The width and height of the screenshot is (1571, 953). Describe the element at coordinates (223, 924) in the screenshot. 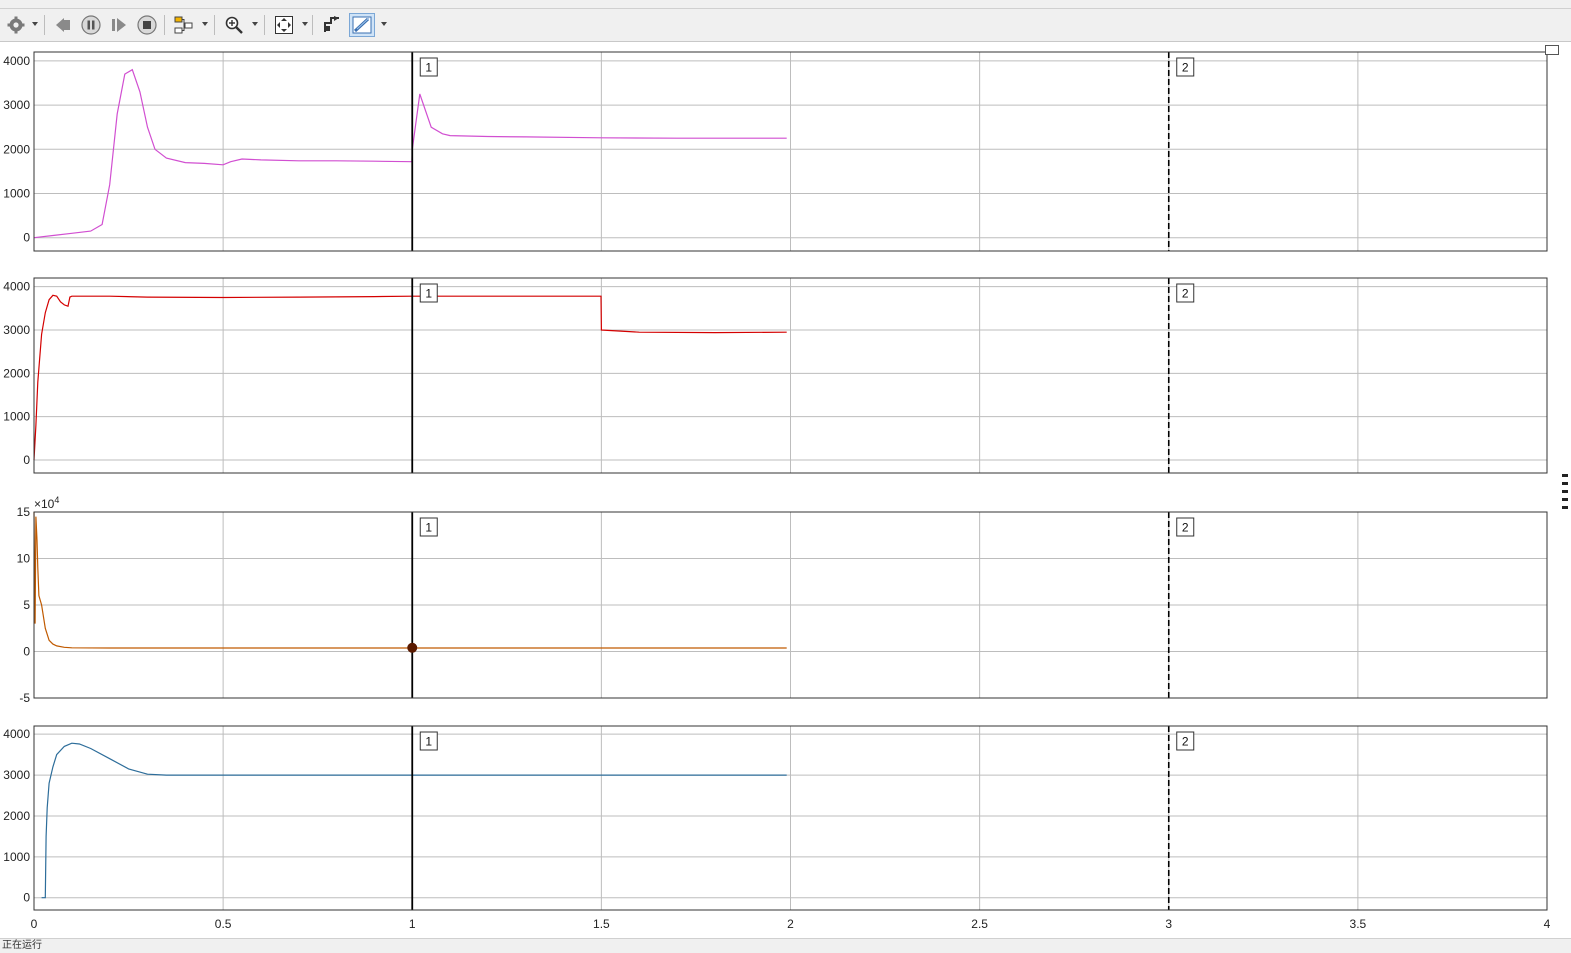

I see `x-tick-label: 0.5` at that location.